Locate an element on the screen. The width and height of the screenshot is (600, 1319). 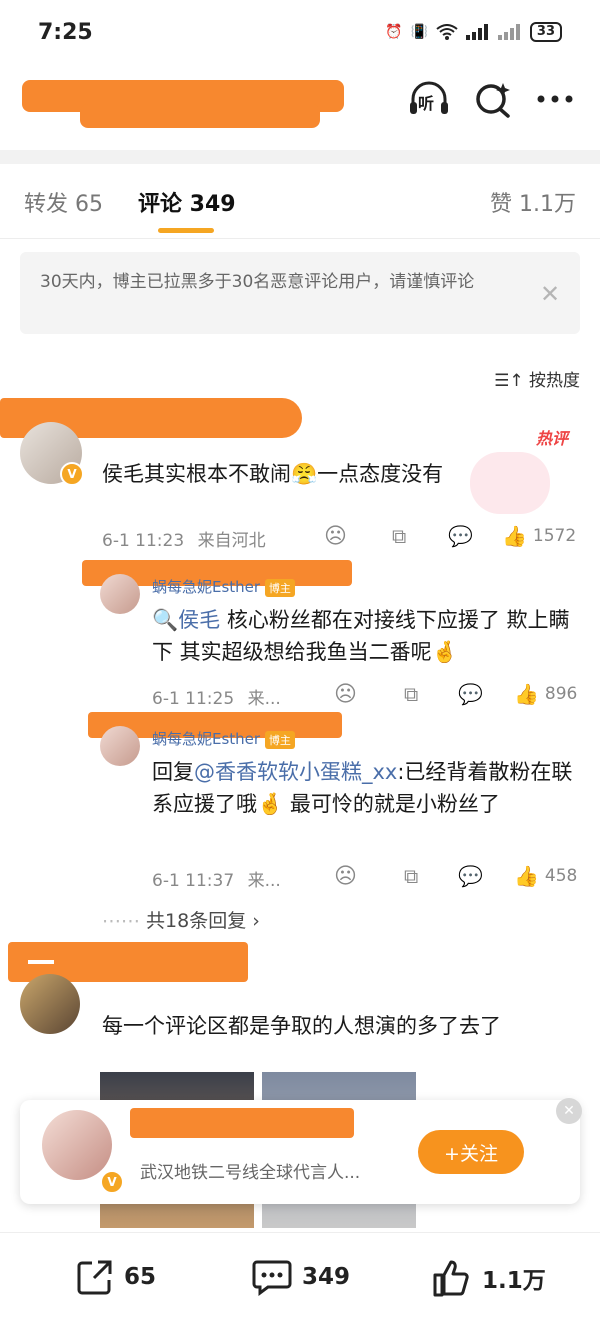
search-button is located at coordinates (493, 99).